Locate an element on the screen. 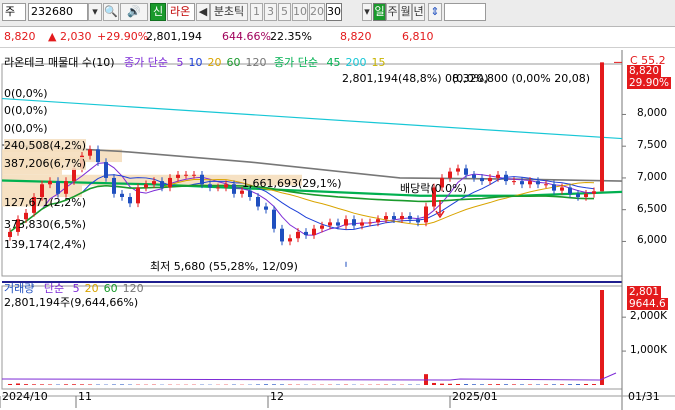  x-tick-4: 01/31 is located at coordinates (644, 396).